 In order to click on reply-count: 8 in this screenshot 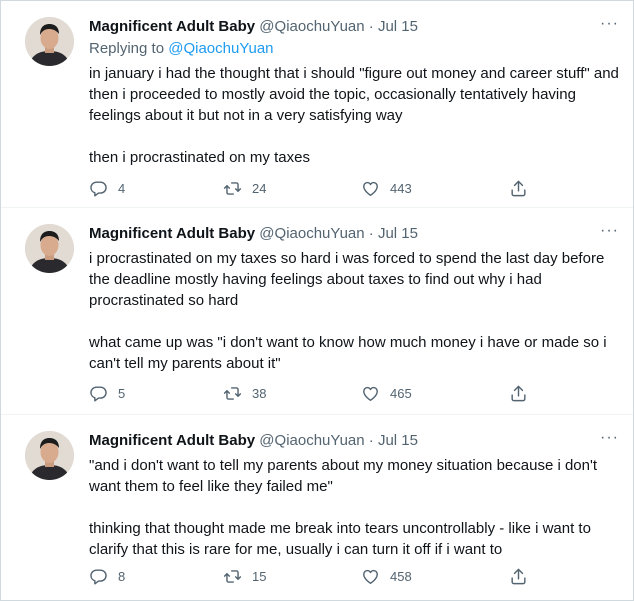, I will do `click(122, 576)`.